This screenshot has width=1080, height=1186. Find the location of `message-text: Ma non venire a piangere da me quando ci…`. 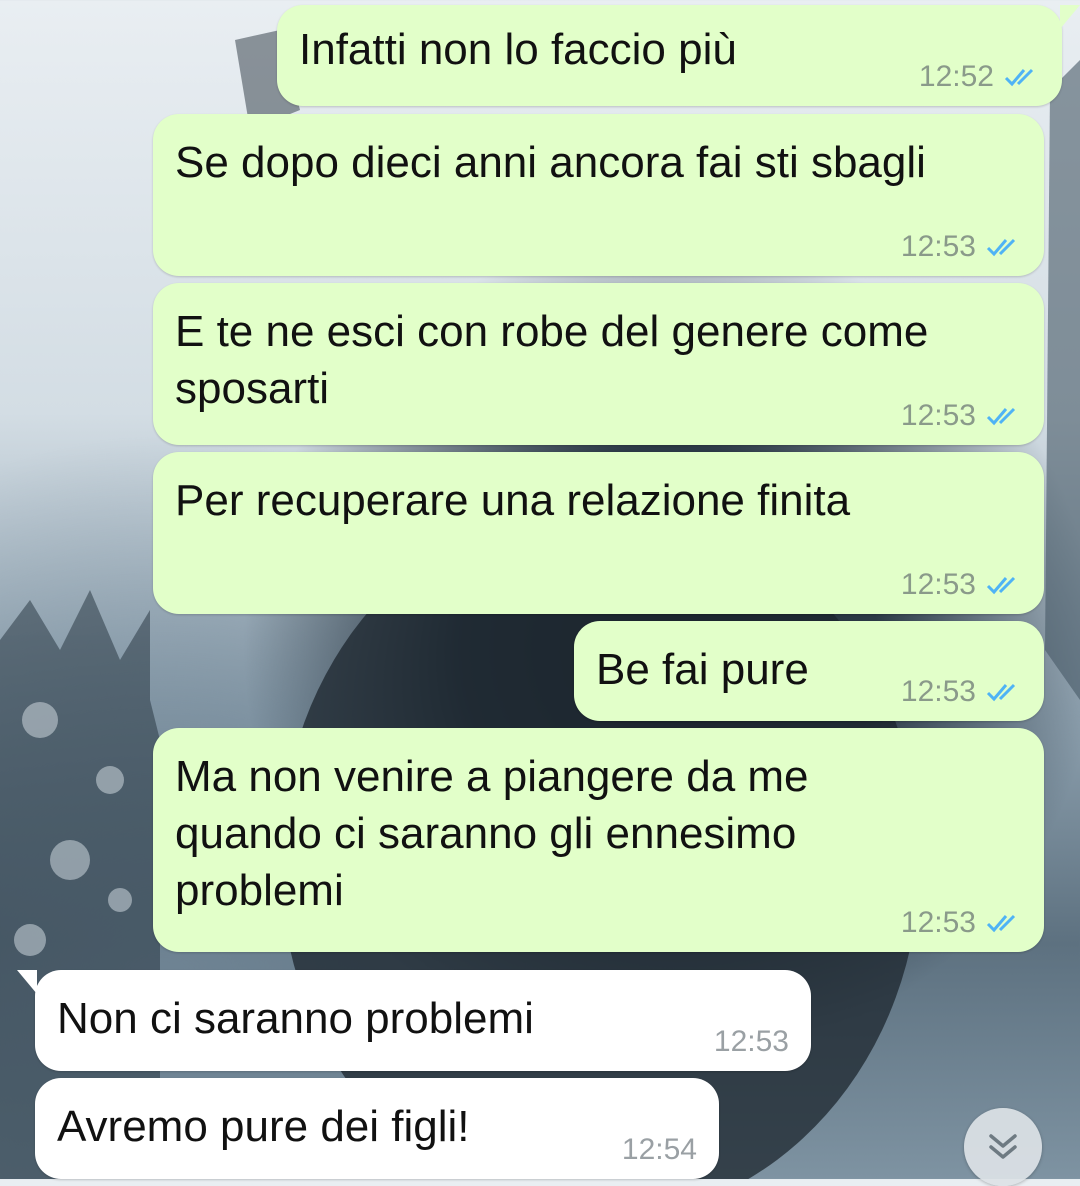

message-text: Ma non venire a piangere da me quando ci… is located at coordinates (492, 833).